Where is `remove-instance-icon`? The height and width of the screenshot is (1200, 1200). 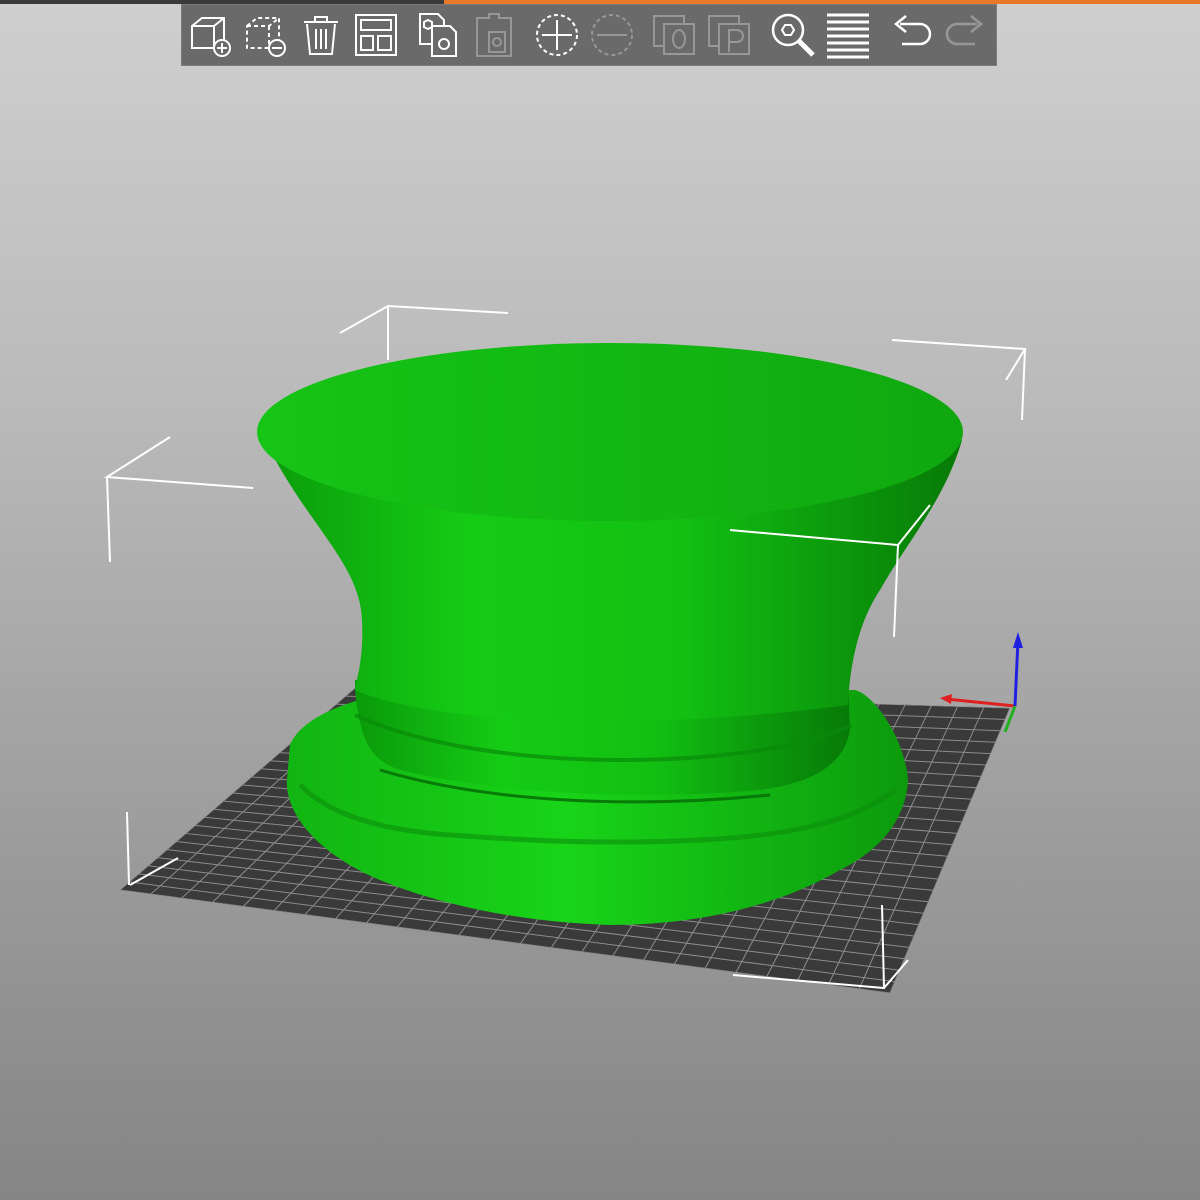 remove-instance-icon is located at coordinates (612, 35).